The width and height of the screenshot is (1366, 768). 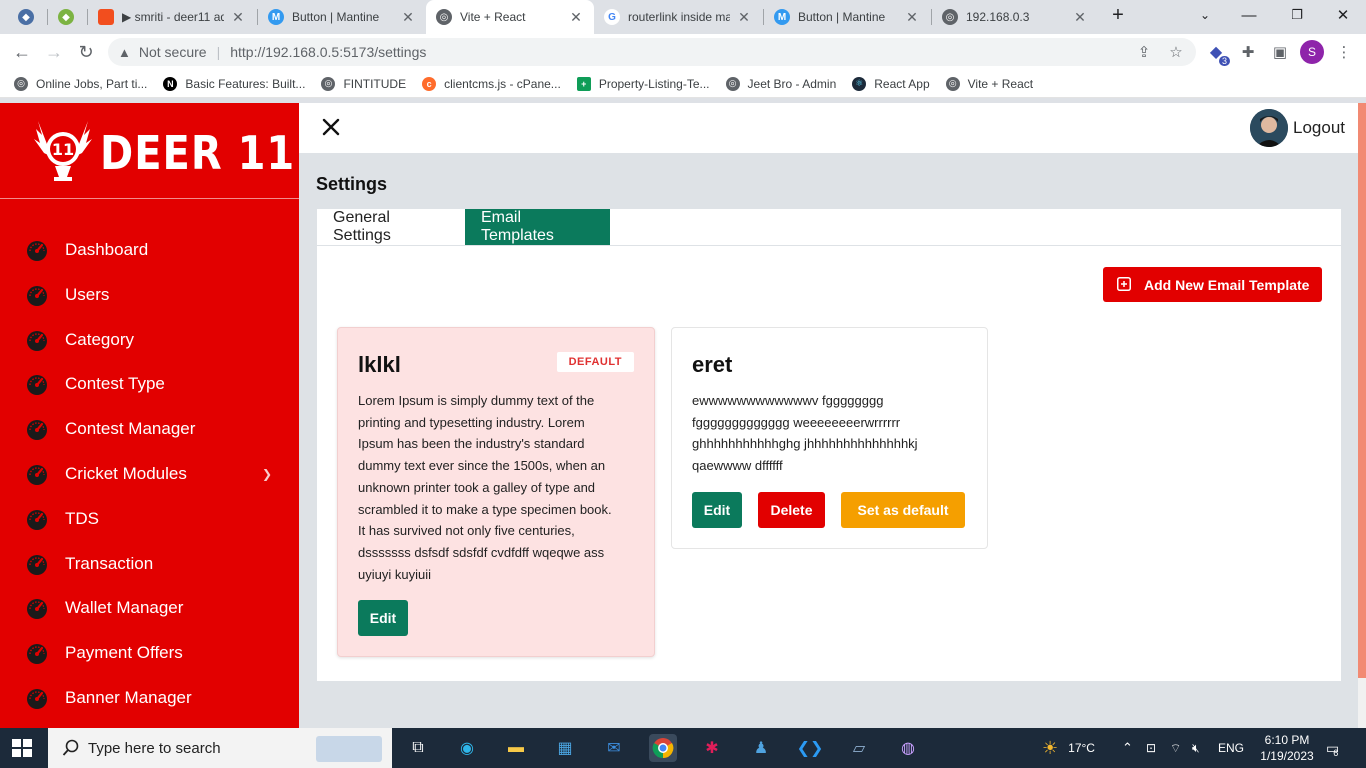 I want to click on taskbar-search-input: Type here to search, so click(x=220, y=748).